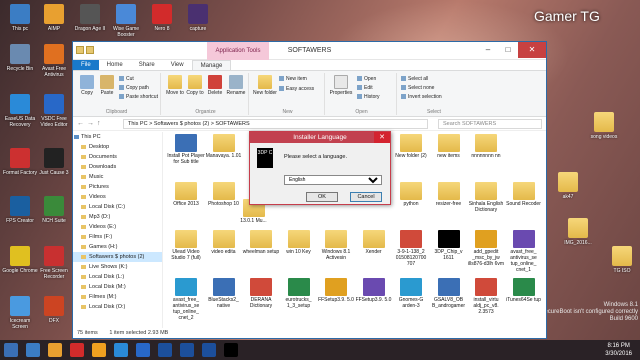 The width and height of the screenshot is (640, 360). What do you see at coordinates (117, 297) in the screenshot?
I see `nav-item: Filmes (M:)` at bounding box center [117, 297].